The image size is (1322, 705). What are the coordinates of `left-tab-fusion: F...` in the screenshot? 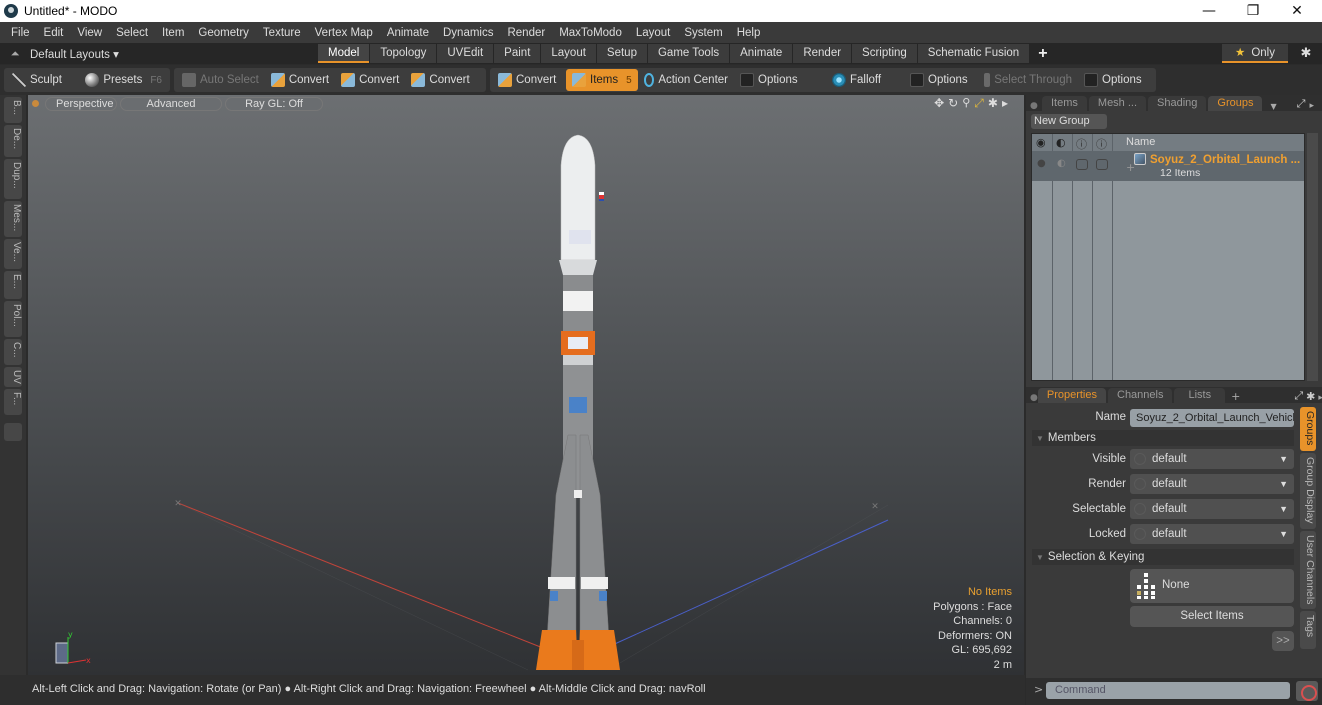 It's located at (13, 402).